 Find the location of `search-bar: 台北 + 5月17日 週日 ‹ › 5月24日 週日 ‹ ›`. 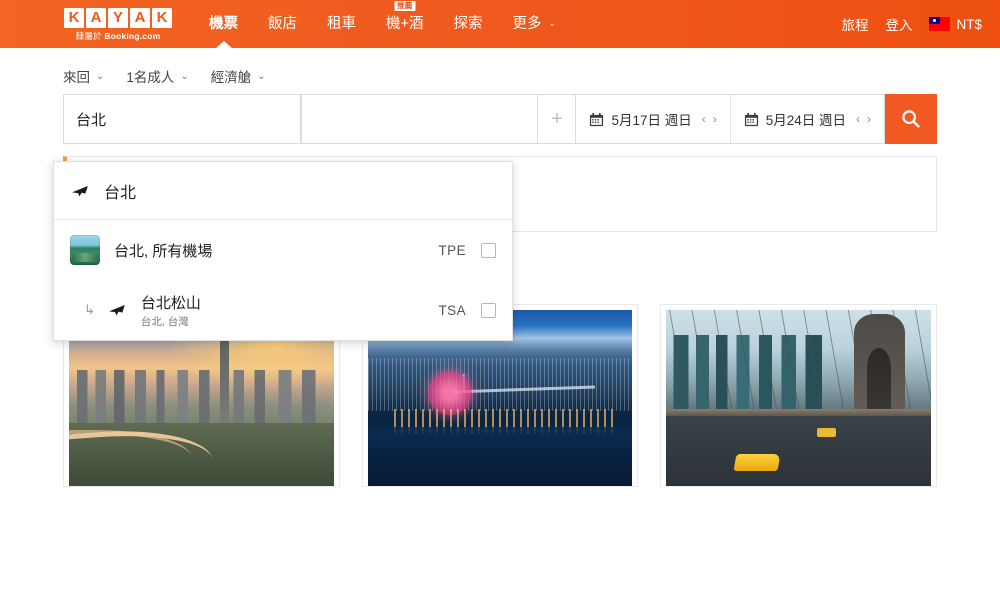

search-bar: 台北 + 5月17日 週日 ‹ › 5月24日 週日 ‹ › is located at coordinates (500, 119).